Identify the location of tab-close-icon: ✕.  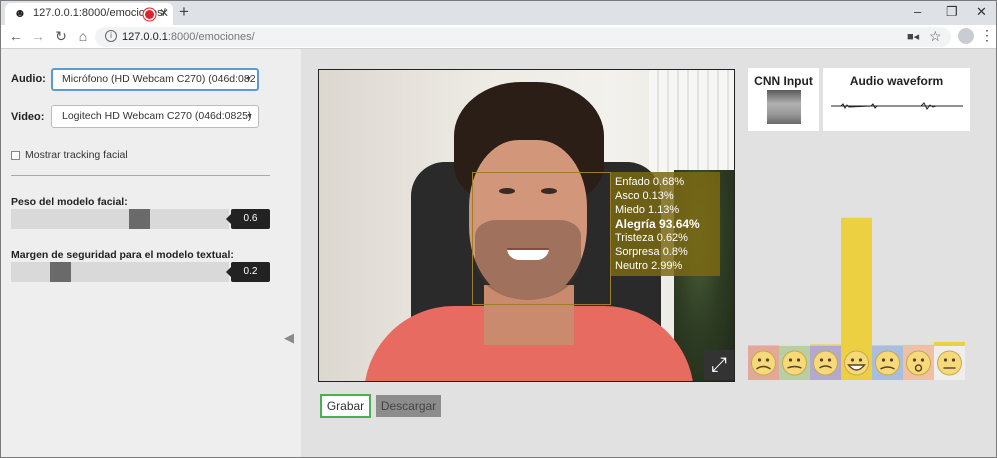
(164, 13).